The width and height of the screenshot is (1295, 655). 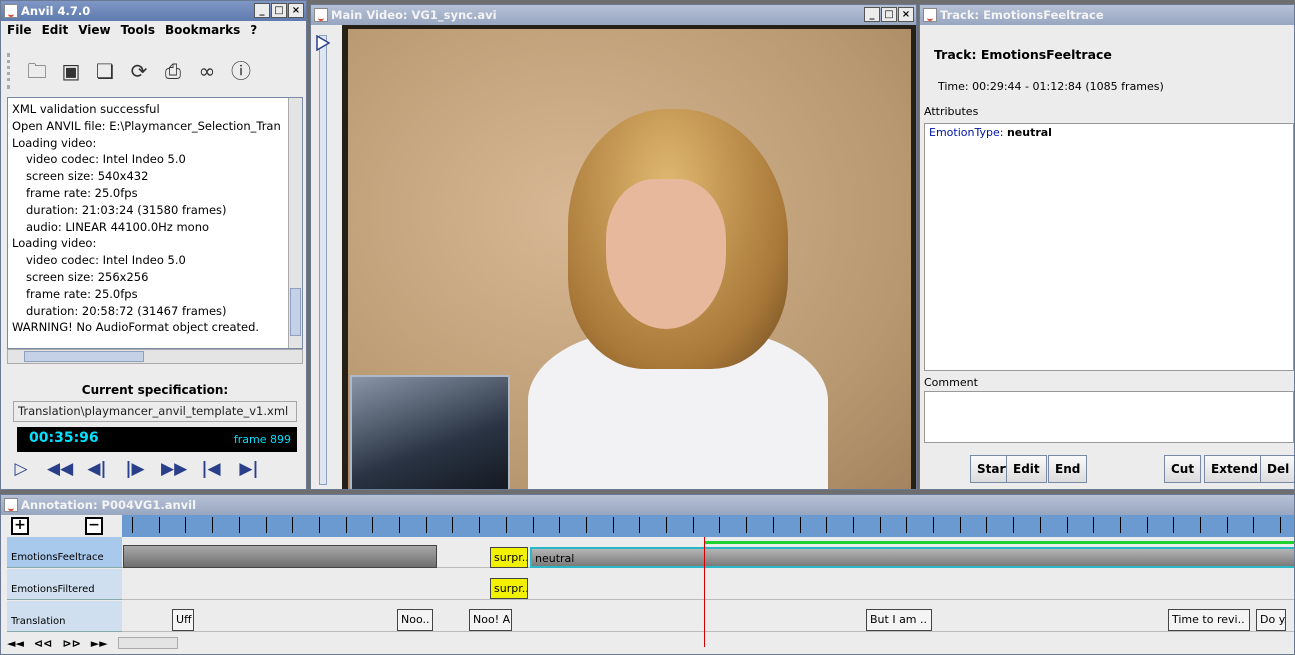 What do you see at coordinates (94, 32) in the screenshot?
I see `menu-view: View` at bounding box center [94, 32].